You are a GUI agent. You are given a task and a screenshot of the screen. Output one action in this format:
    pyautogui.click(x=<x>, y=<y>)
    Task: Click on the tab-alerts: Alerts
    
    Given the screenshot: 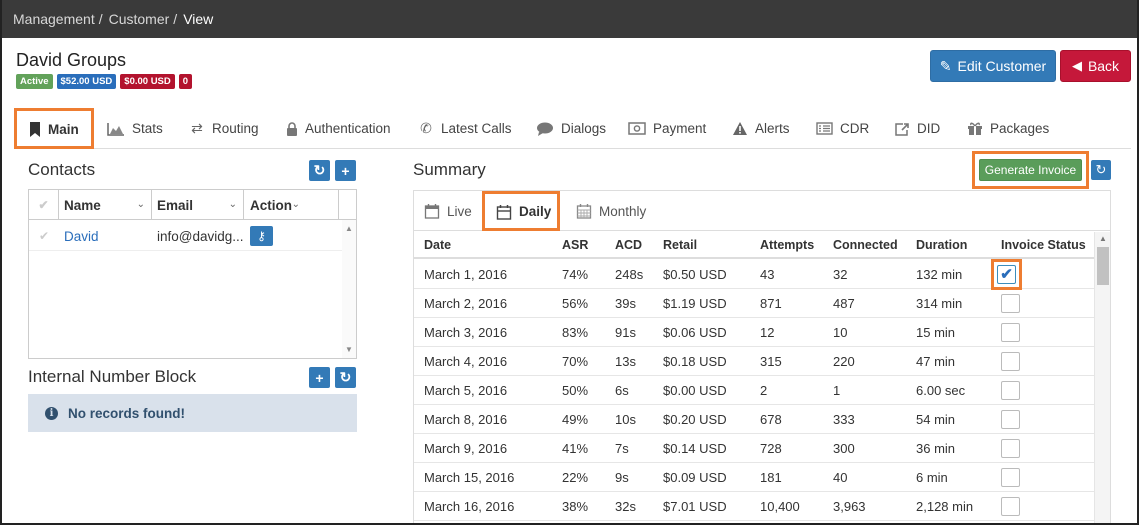 What is the action you would take?
    pyautogui.click(x=761, y=128)
    